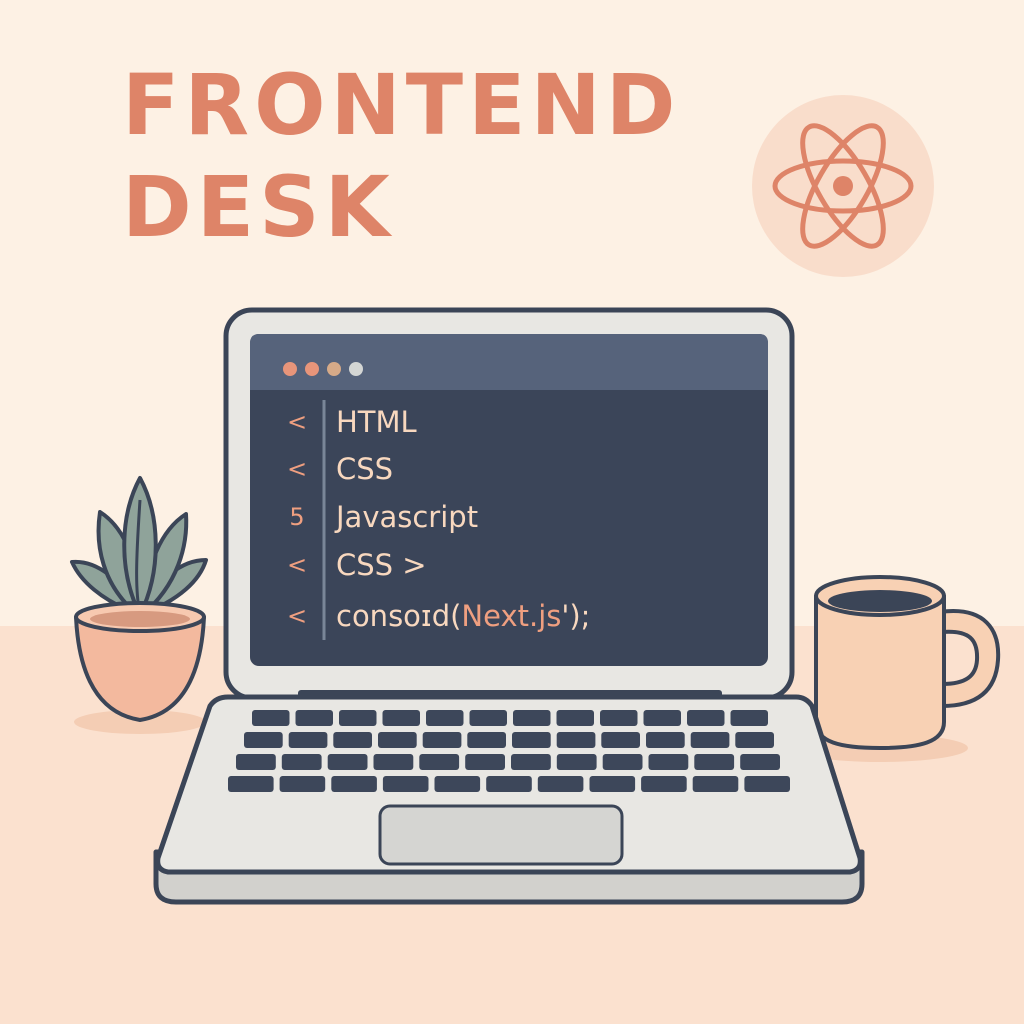 This screenshot has width=1024, height=1024. I want to click on page-title-line-1: FRONTEND, so click(401, 105).